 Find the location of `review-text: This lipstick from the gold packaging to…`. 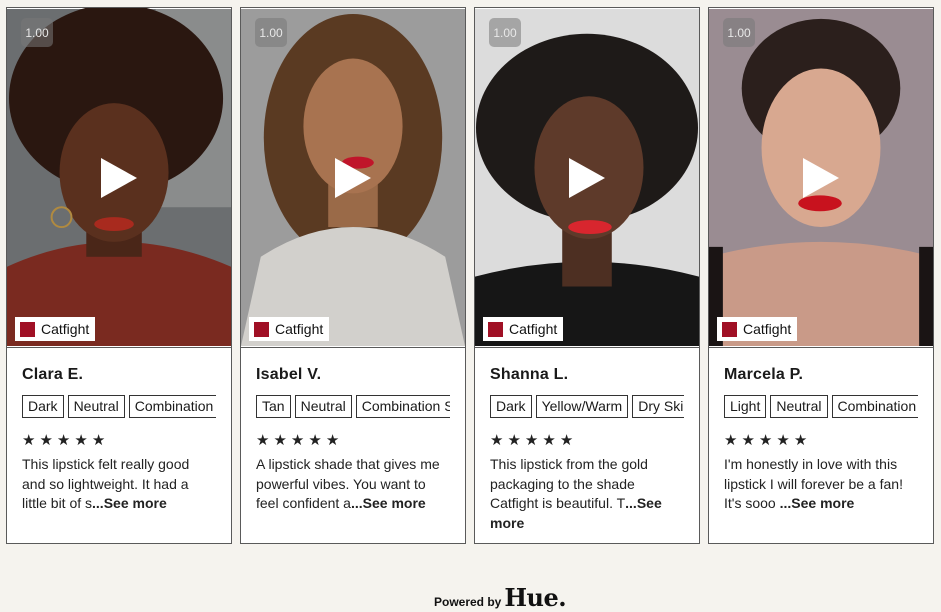

review-text: This lipstick from the gold packaging to… is located at coordinates (576, 493).